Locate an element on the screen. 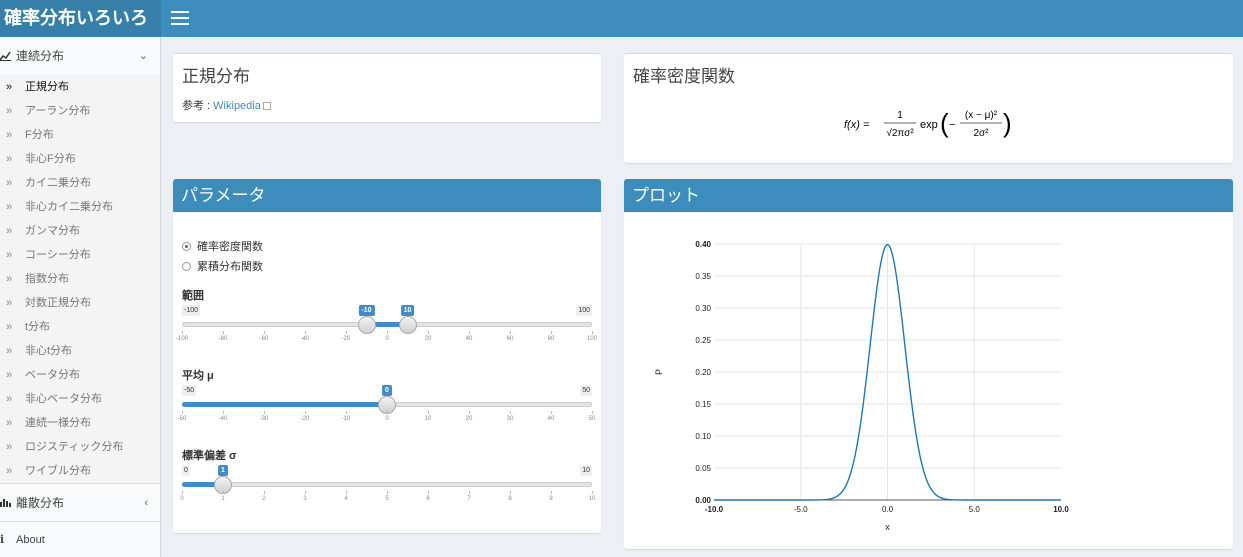  sidebar-item-label: 非心カイ二乗分布 is located at coordinates (69, 207).